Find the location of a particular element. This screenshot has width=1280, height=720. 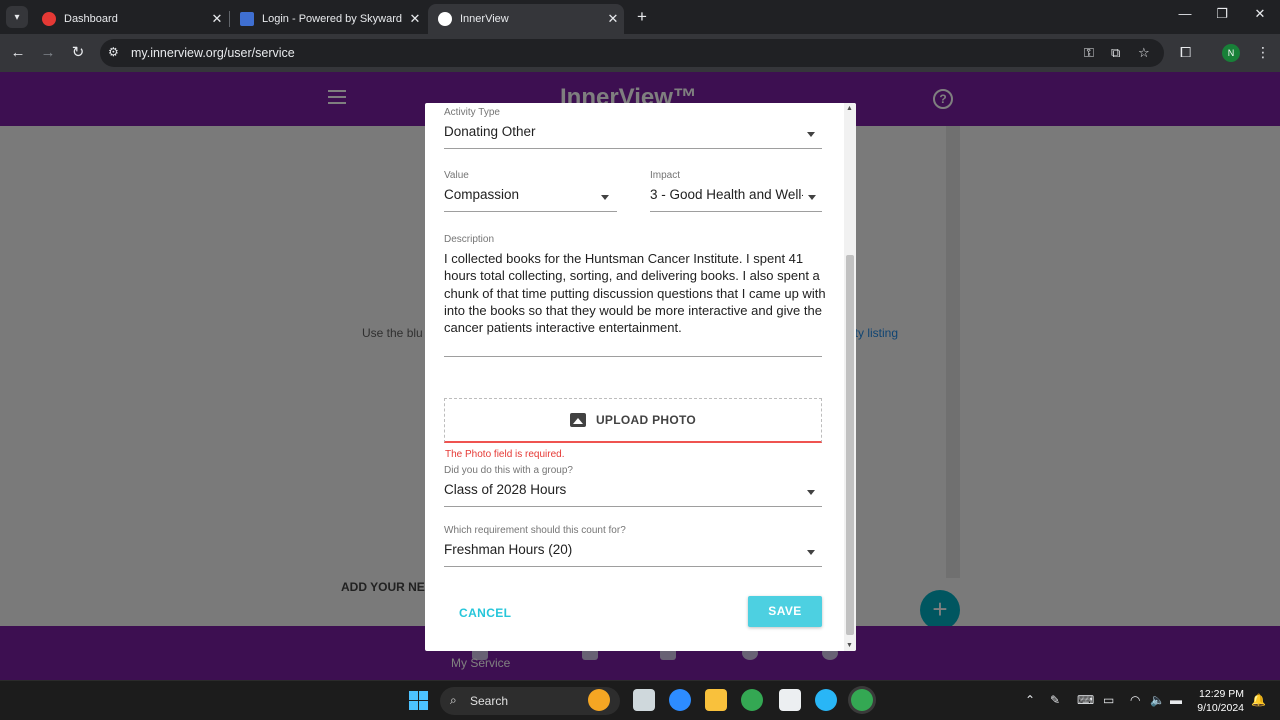

file-explorer-icon is located at coordinates (716, 700).